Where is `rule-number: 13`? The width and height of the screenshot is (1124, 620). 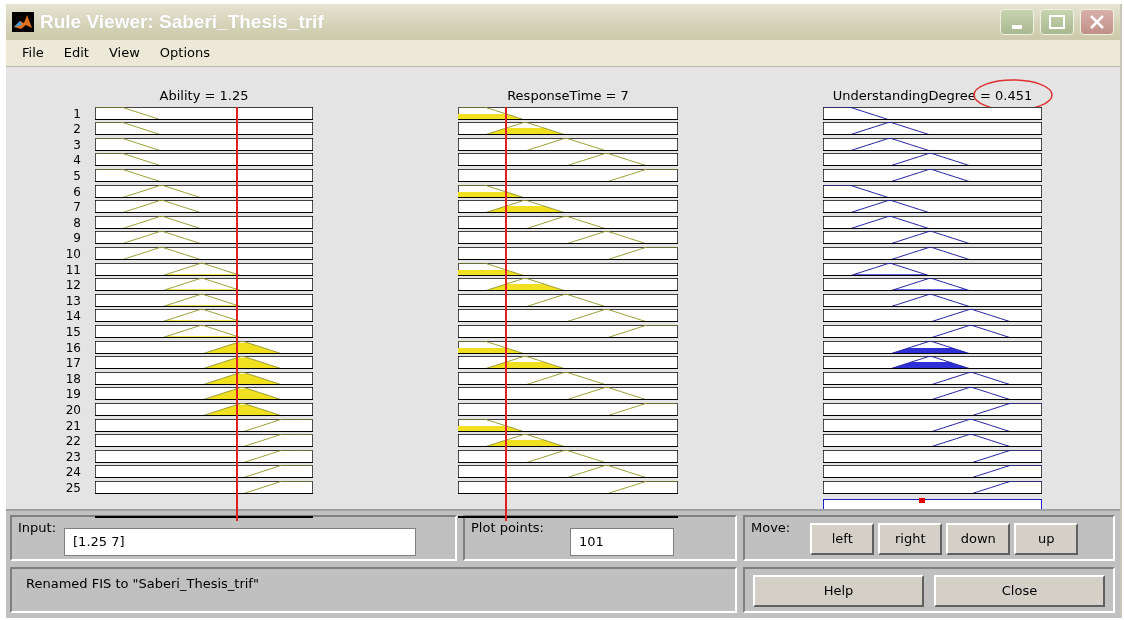
rule-number: 13 is located at coordinates (73, 301).